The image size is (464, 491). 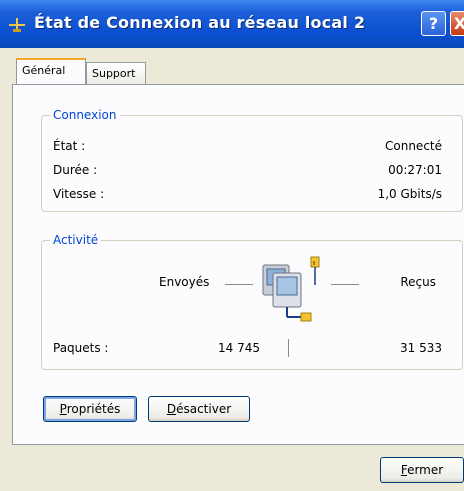 What do you see at coordinates (75, 170) in the screenshot?
I see `duration-label: Durée :` at bounding box center [75, 170].